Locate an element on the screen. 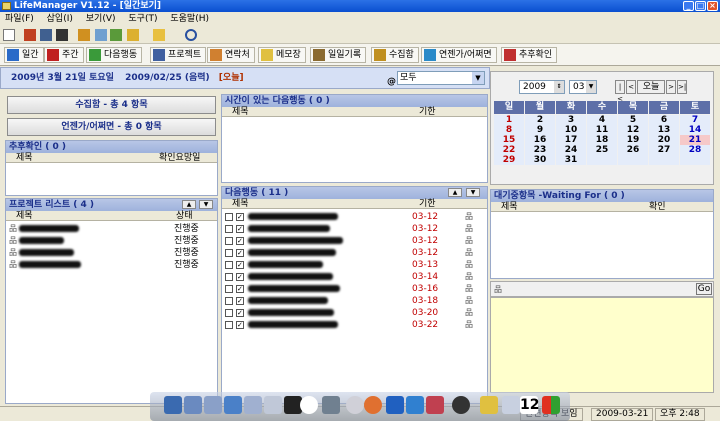 The image size is (720, 421). calendar-day: 10 is located at coordinates (571, 130).